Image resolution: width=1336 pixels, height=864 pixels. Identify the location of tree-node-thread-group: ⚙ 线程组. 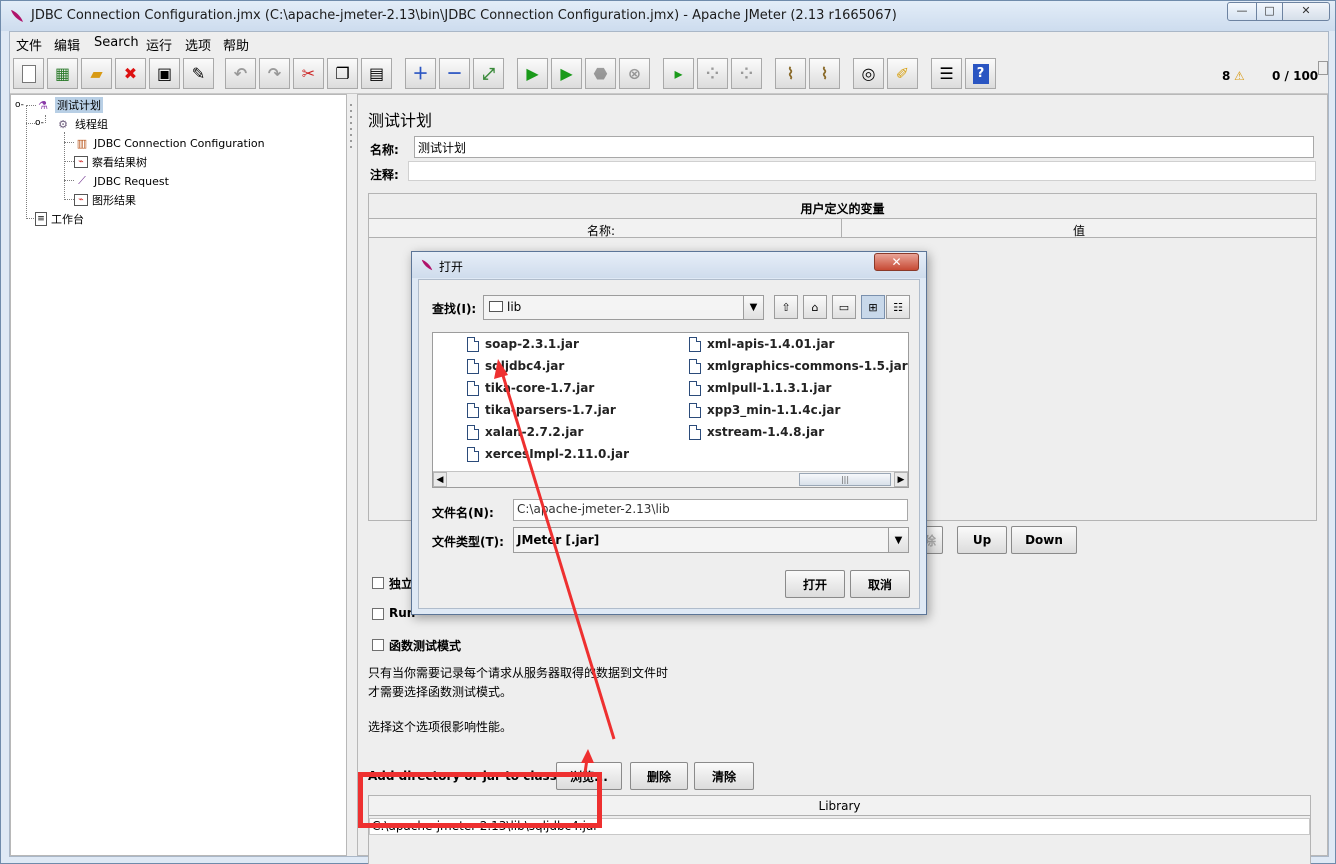
(81, 124).